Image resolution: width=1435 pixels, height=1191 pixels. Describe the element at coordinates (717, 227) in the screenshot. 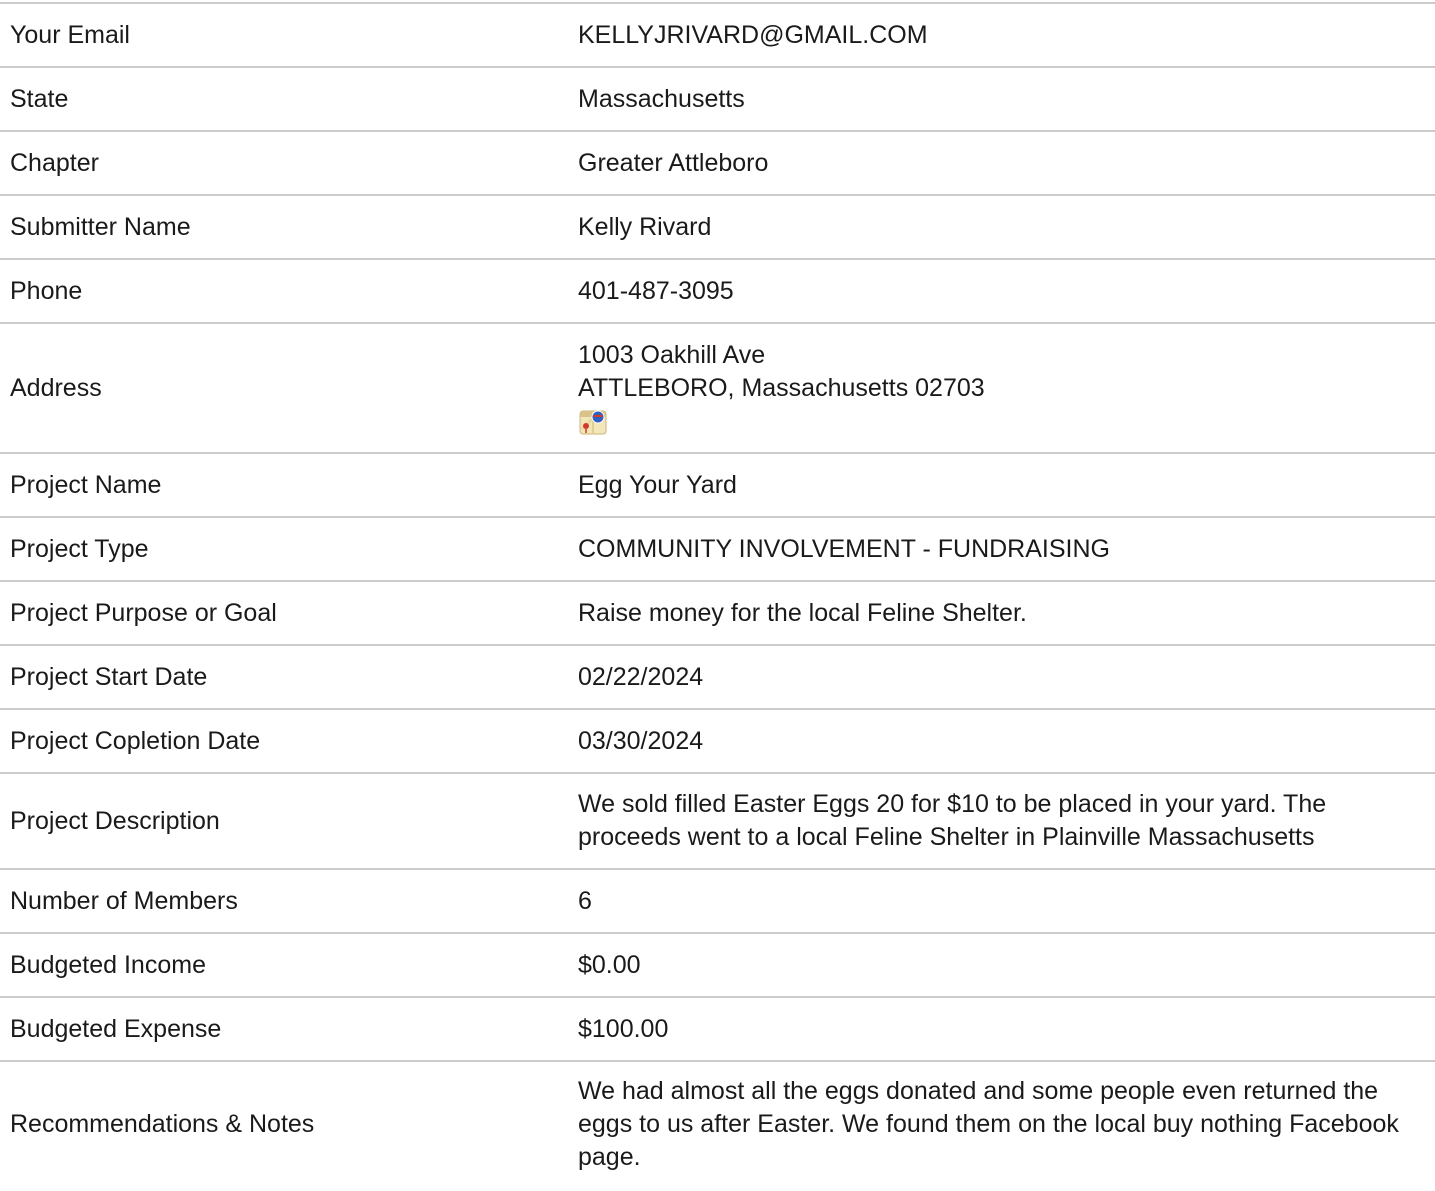

I see `table-row-submitter-name: Submitter Name Kelly Rivard` at that location.